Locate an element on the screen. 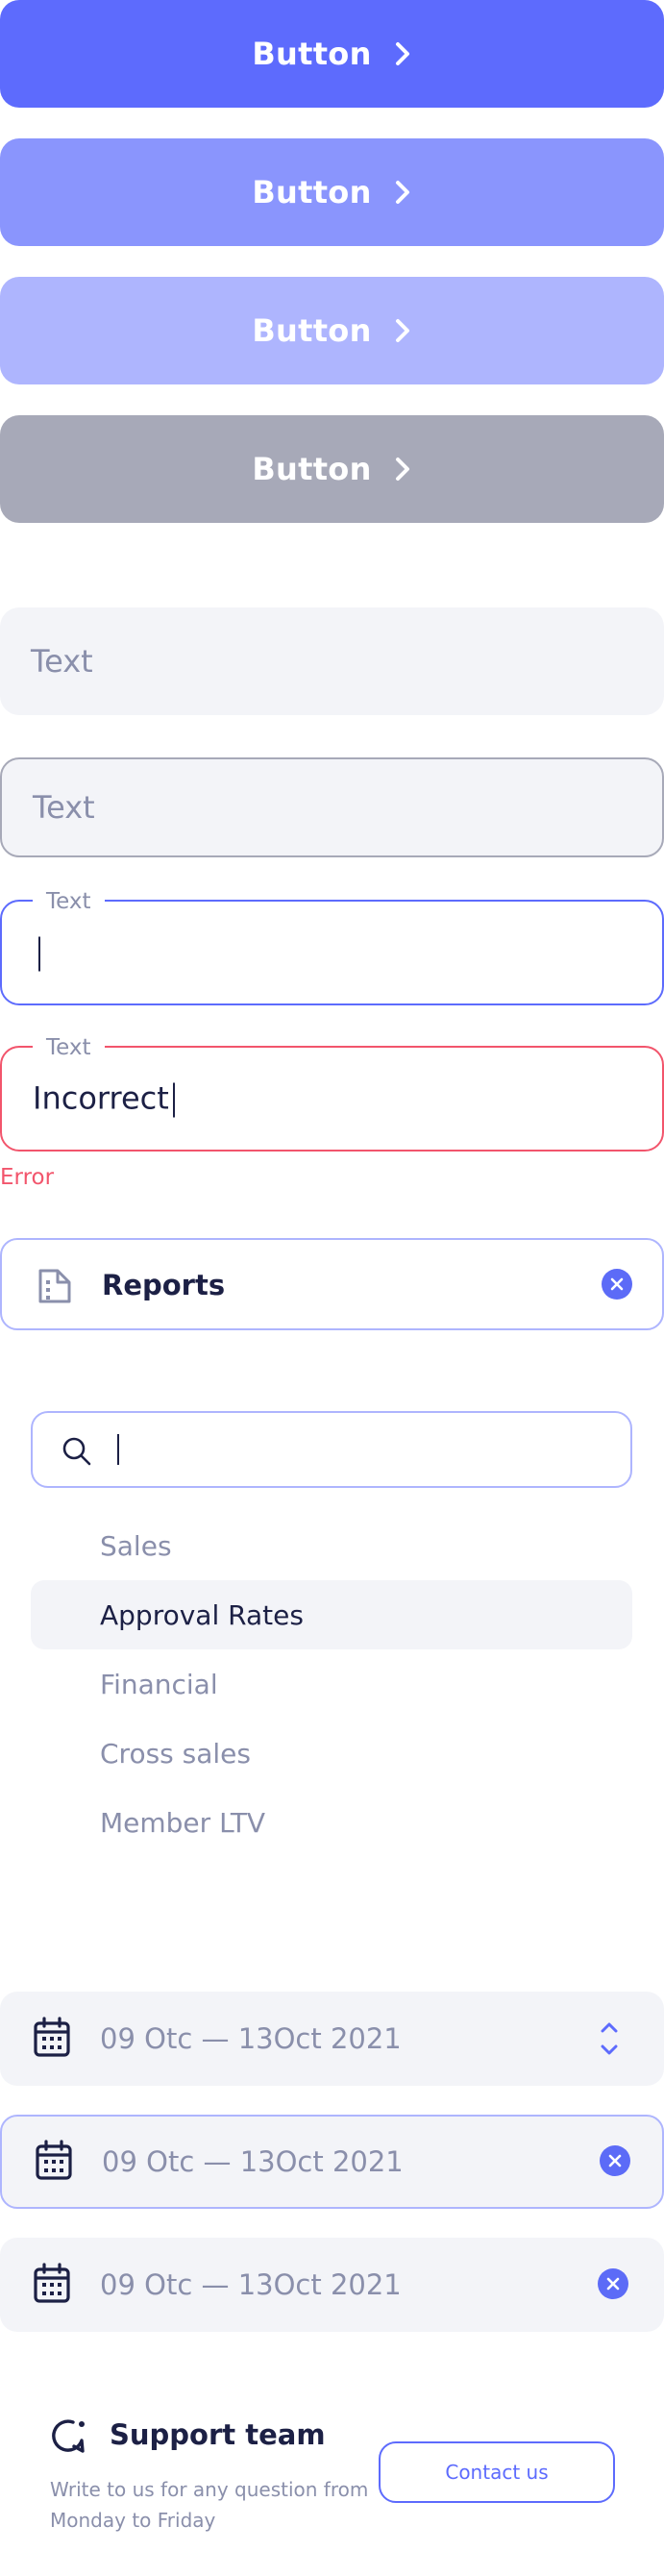 This screenshot has height=2576, width=664. support-title: Support team is located at coordinates (218, 2435).